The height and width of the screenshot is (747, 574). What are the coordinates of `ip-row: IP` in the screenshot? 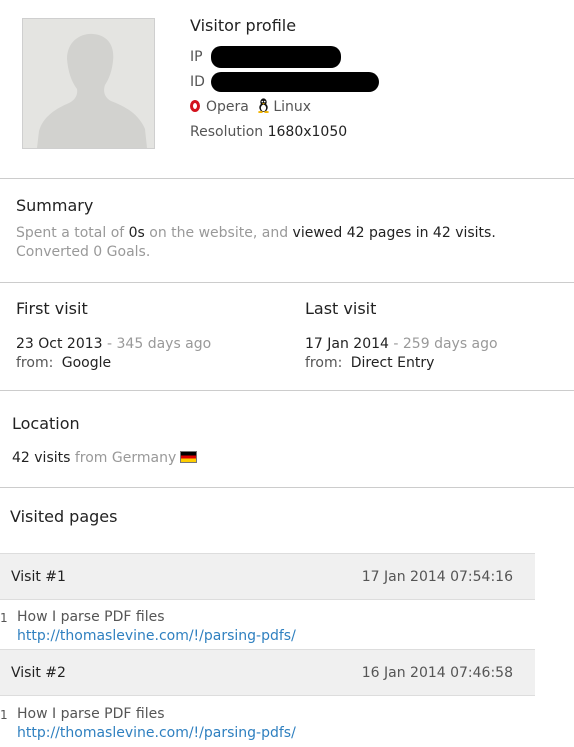 It's located at (266, 57).